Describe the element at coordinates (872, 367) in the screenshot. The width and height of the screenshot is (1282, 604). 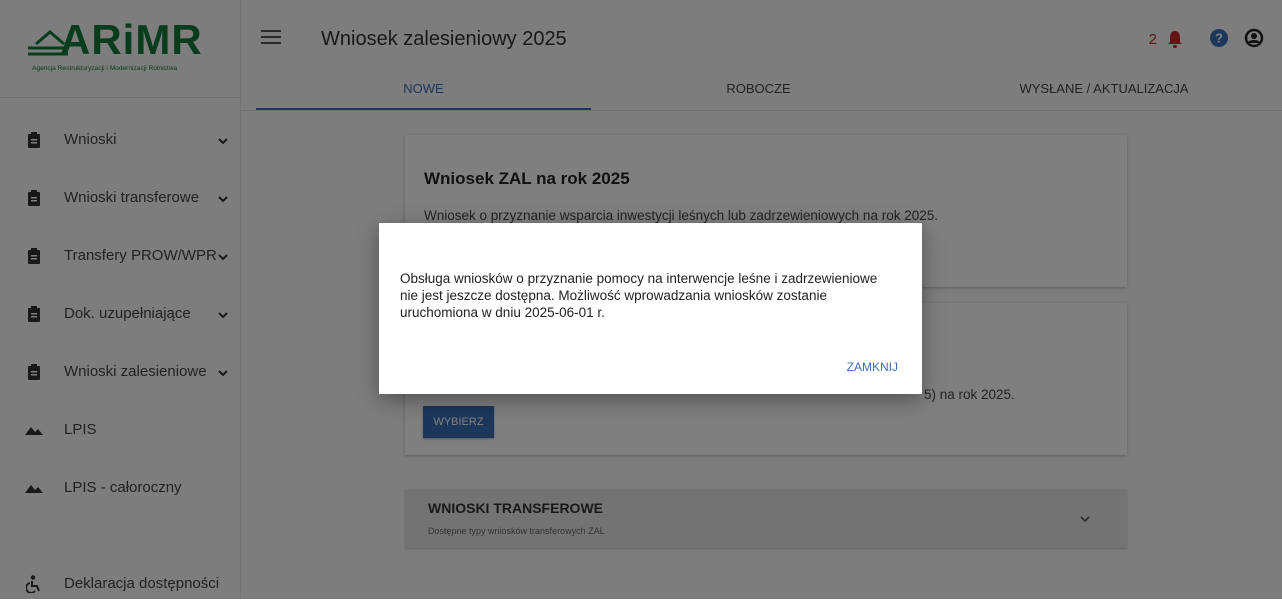
I see `close-button: ZAMKNIJ` at that location.